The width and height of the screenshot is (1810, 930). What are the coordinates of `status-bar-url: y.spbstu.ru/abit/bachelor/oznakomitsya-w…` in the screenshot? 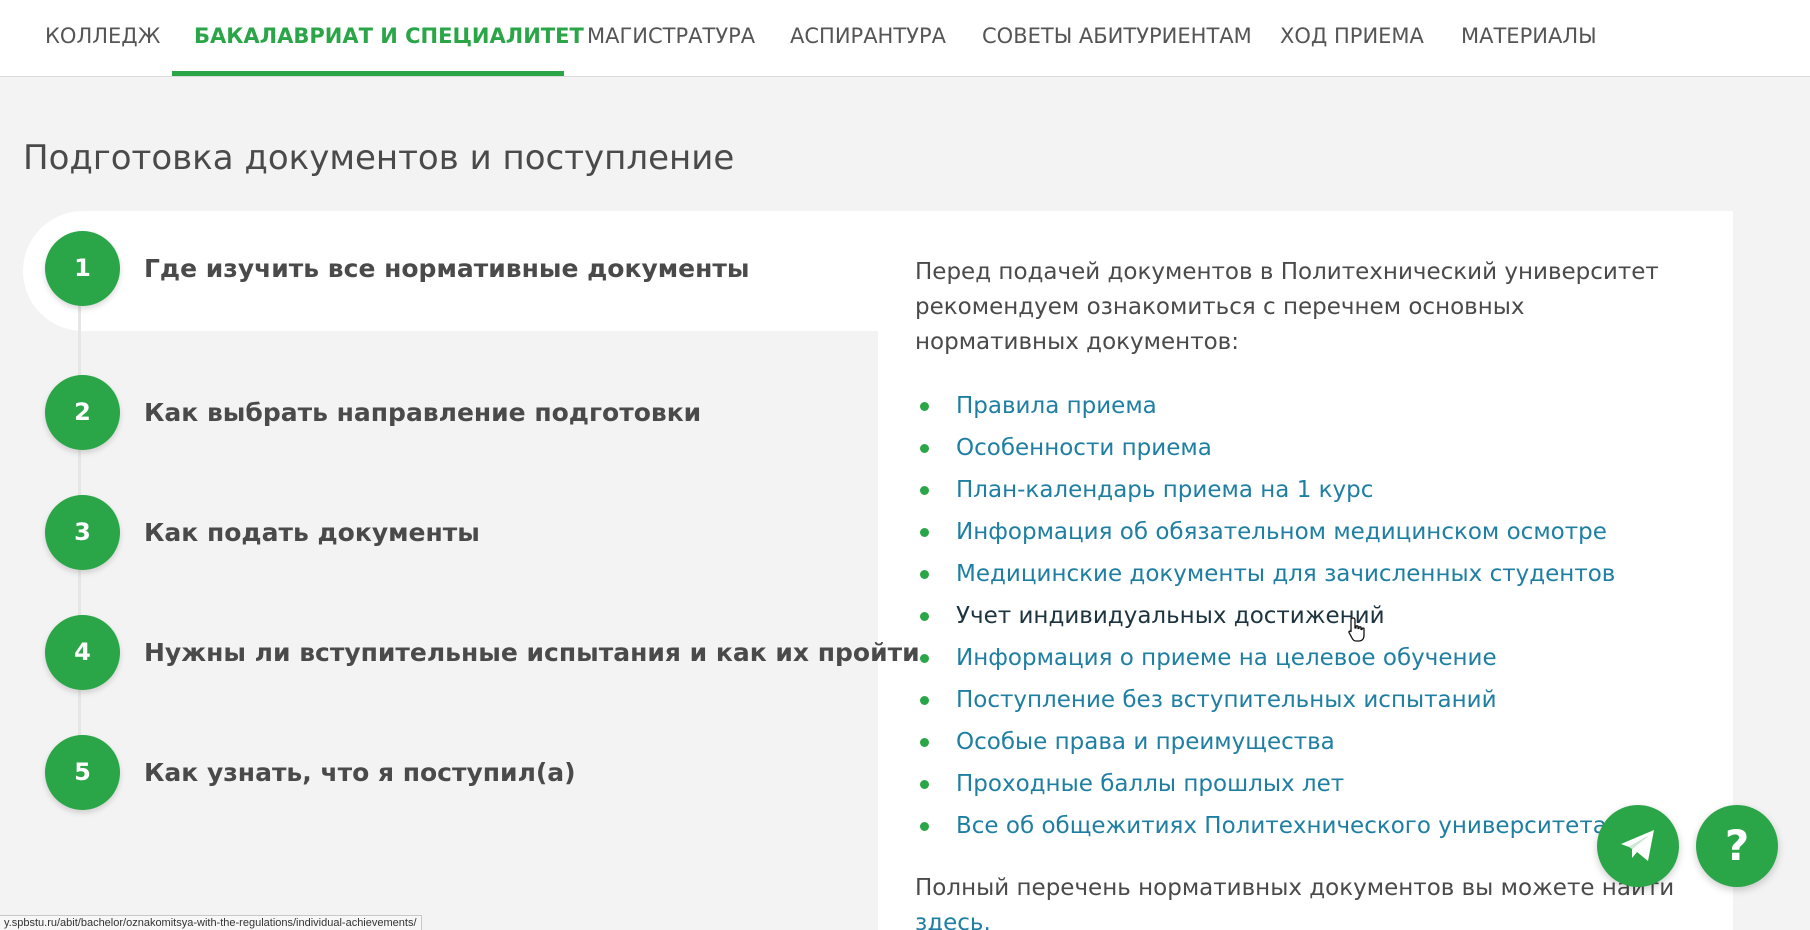 It's located at (211, 922).